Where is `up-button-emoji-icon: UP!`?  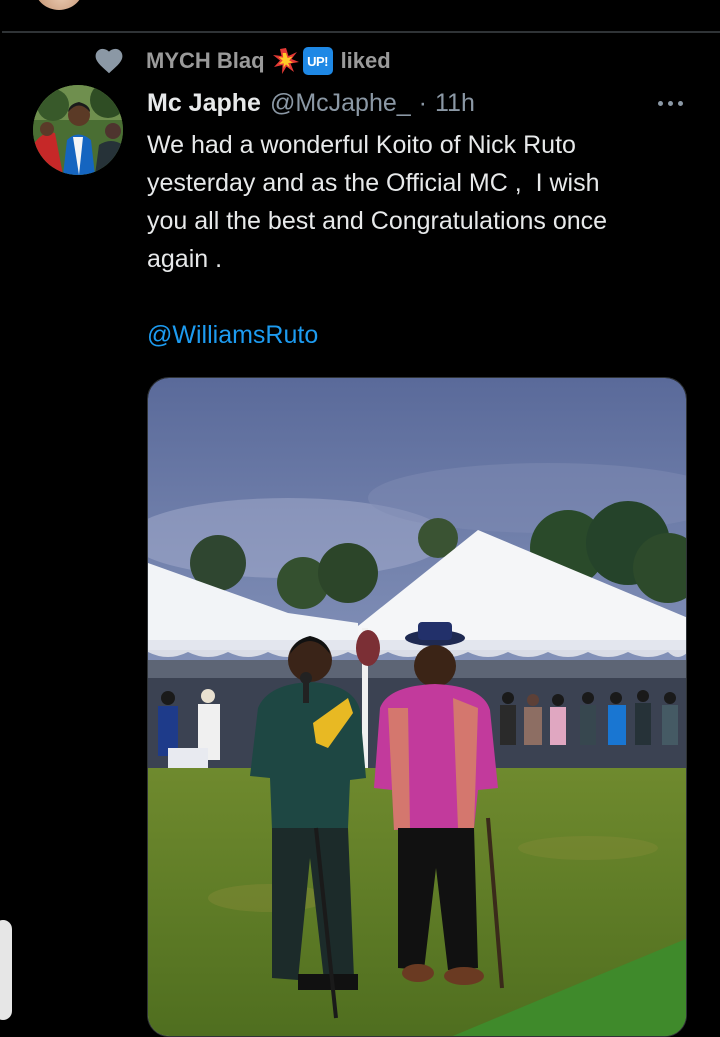 up-button-emoji-icon: UP! is located at coordinates (317, 61).